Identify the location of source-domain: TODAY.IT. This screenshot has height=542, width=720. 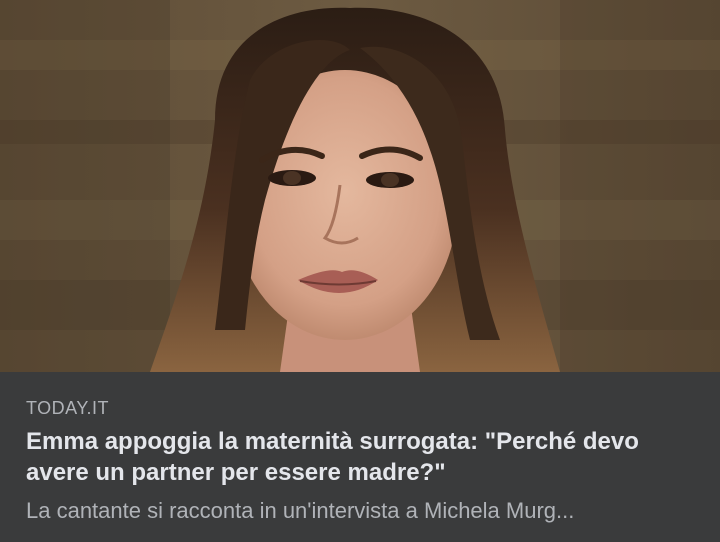
(68, 408).